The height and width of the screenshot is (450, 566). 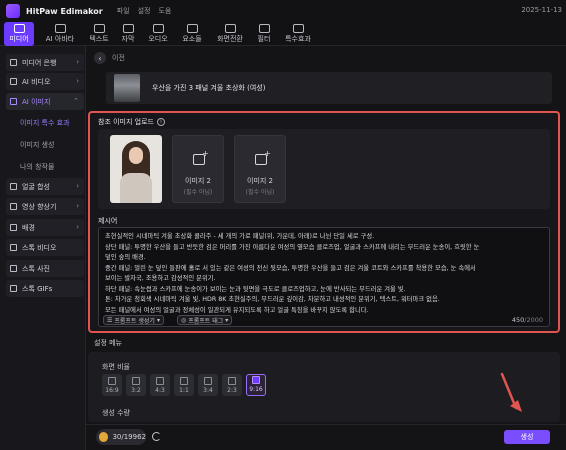 What do you see at coordinates (45, 101) in the screenshot?
I see `sidebar-item-ai-image: AI 이미지 ⌃` at bounding box center [45, 101].